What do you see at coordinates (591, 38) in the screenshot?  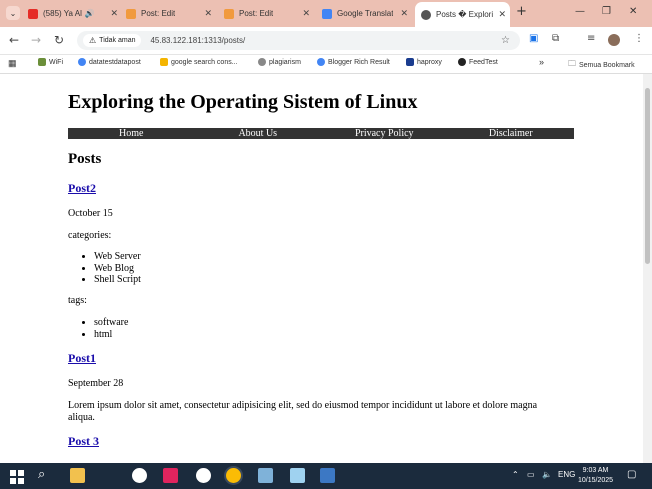 I see `media-control-icon: ≡` at bounding box center [591, 38].